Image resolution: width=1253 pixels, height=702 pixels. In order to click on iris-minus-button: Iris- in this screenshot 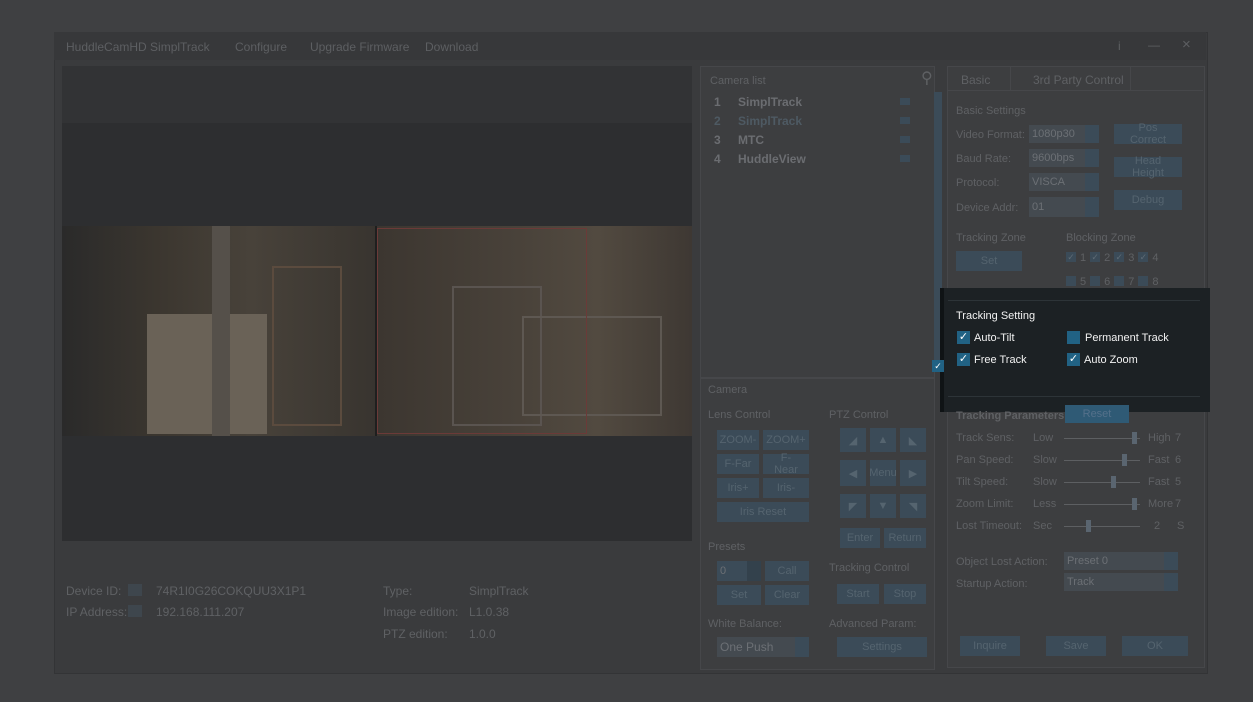, I will do `click(786, 488)`.